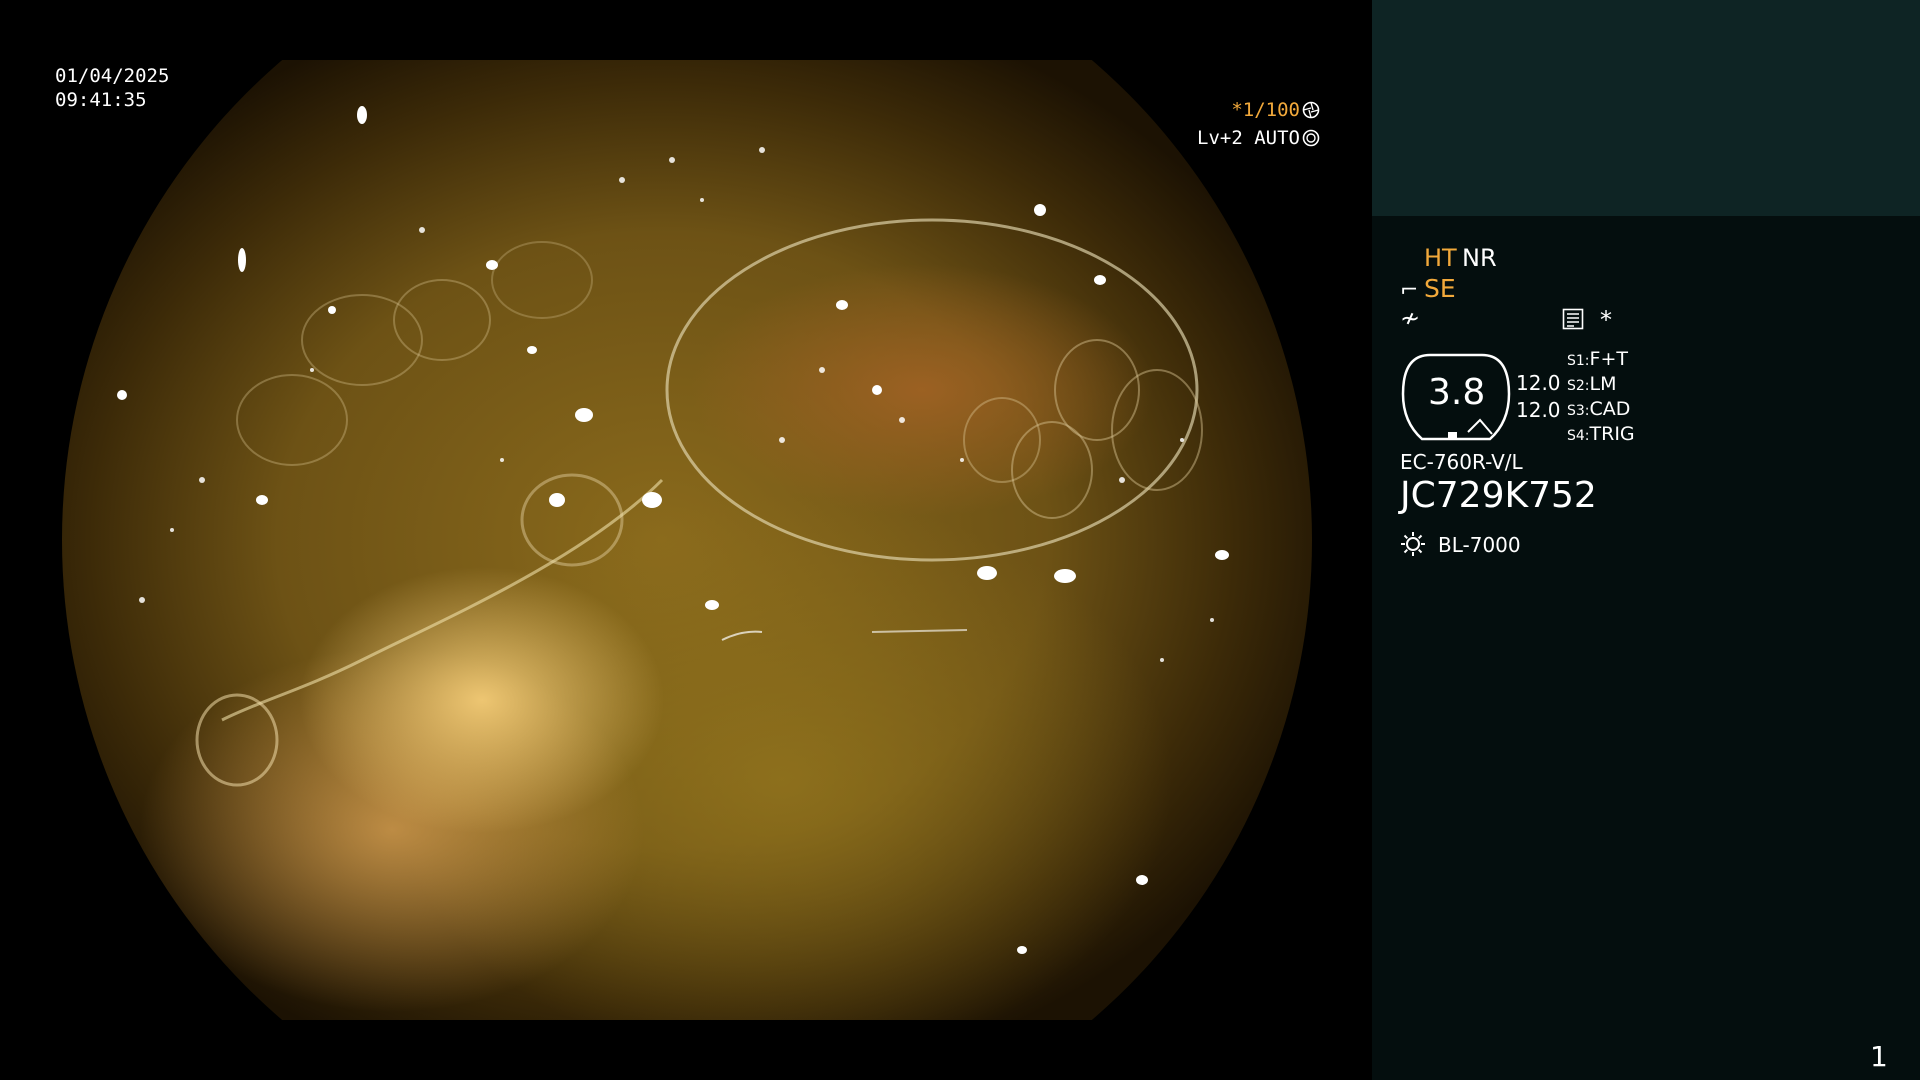 The image size is (1920, 1080). What do you see at coordinates (1461, 462) in the screenshot?
I see `scope-model: EC-760R-V/L` at bounding box center [1461, 462].